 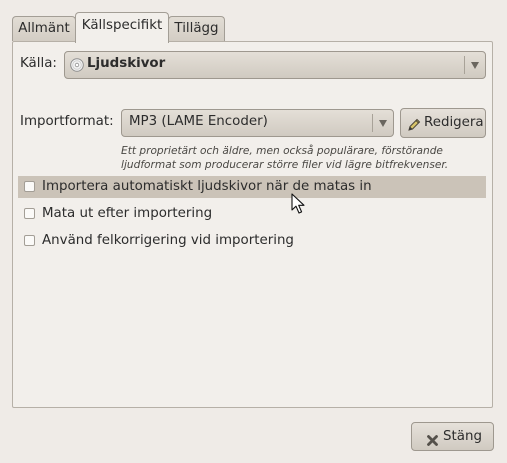 What do you see at coordinates (77, 65) in the screenshot?
I see `cd-icon` at bounding box center [77, 65].